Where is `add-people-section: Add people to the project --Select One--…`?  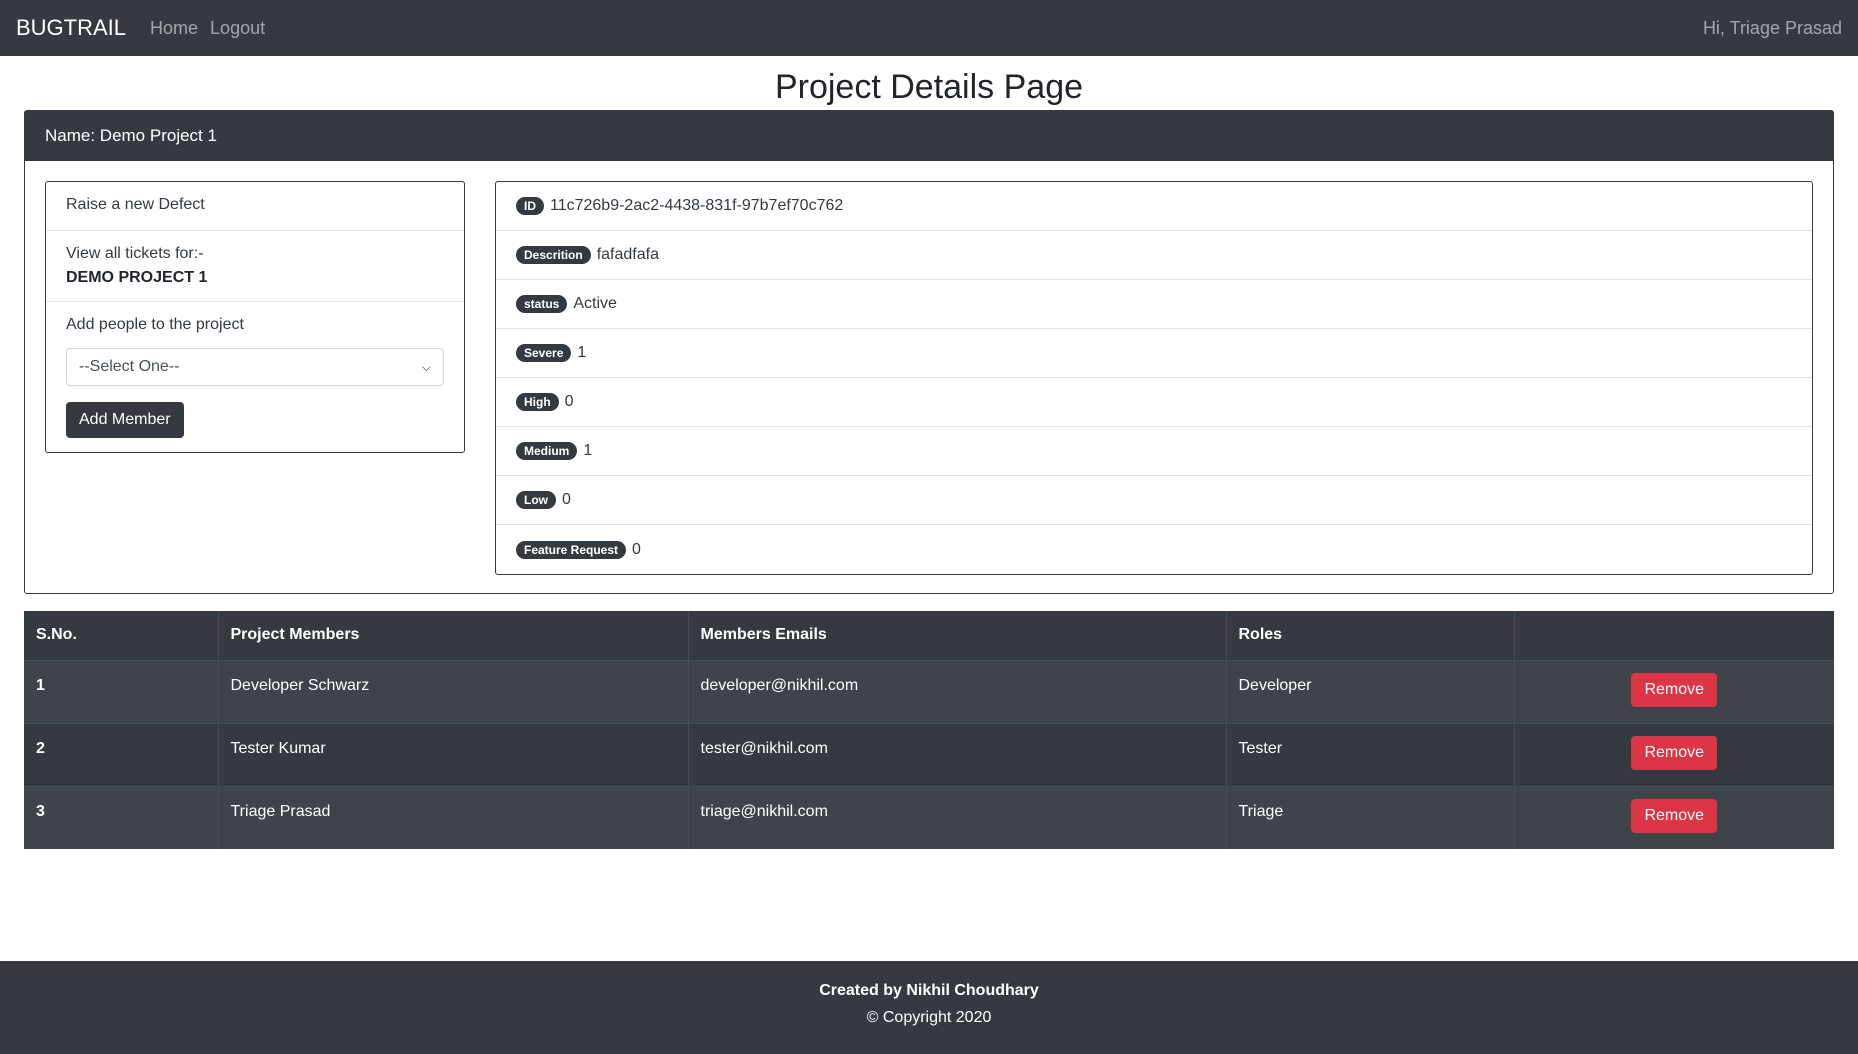 add-people-section: Add people to the project --Select One--… is located at coordinates (255, 377).